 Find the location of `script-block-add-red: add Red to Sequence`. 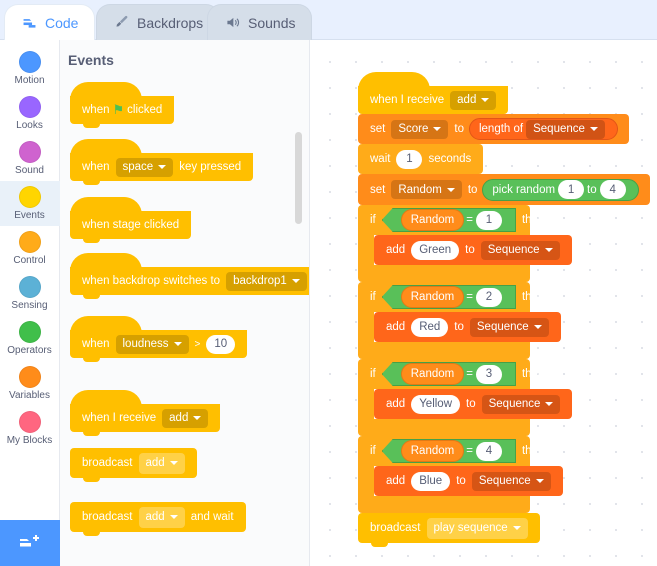

script-block-add-red: add Red to Sequence is located at coordinates (467, 327).